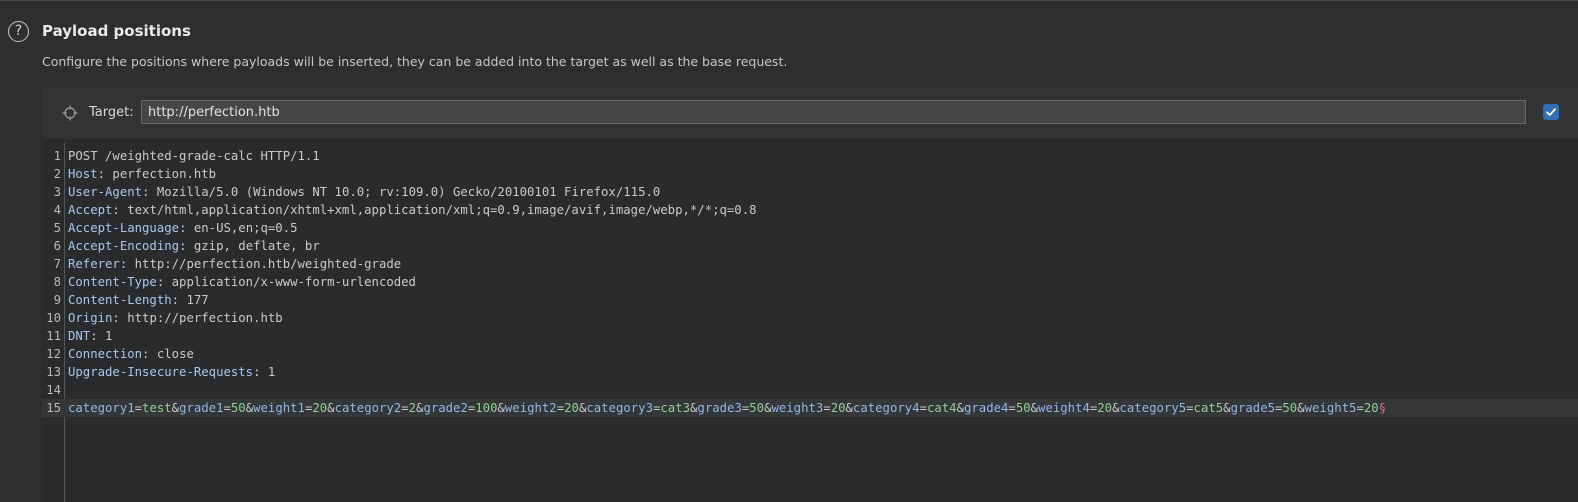 The width and height of the screenshot is (1578, 502). I want to click on line-text: Upgrade-Insecure-Requests: 1, so click(171, 372).